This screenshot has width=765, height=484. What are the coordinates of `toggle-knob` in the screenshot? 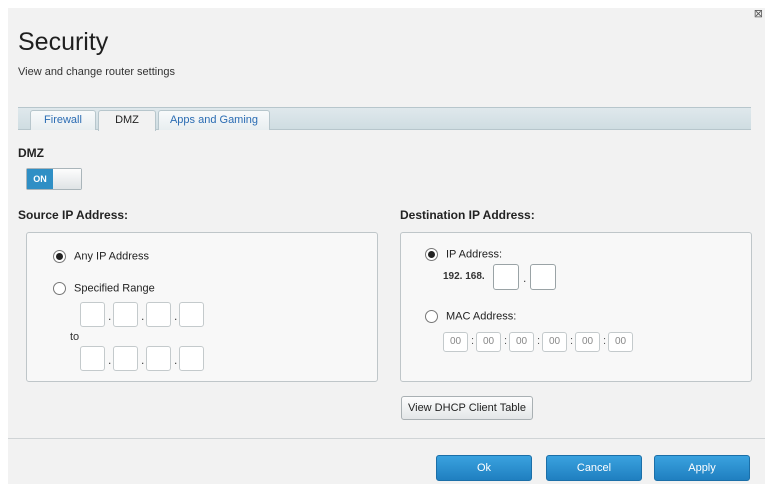 It's located at (67, 179).